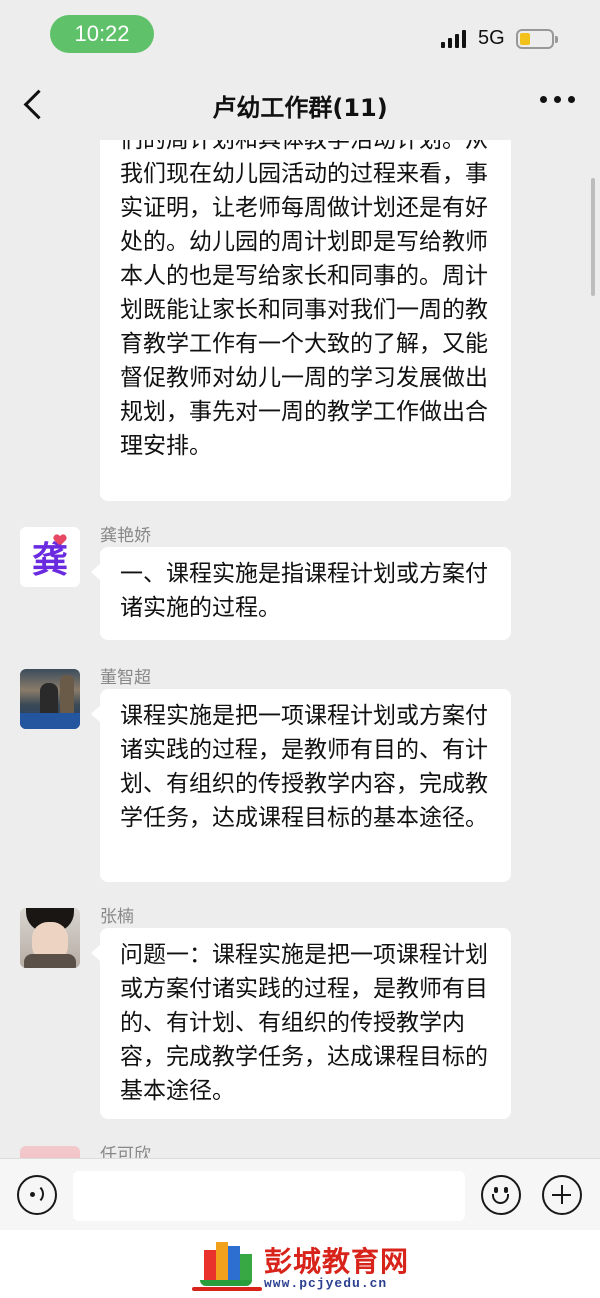 This screenshot has height=1298, width=600. What do you see at coordinates (300, 35) in the screenshot?
I see `status-bar: 10:22 5G` at bounding box center [300, 35].